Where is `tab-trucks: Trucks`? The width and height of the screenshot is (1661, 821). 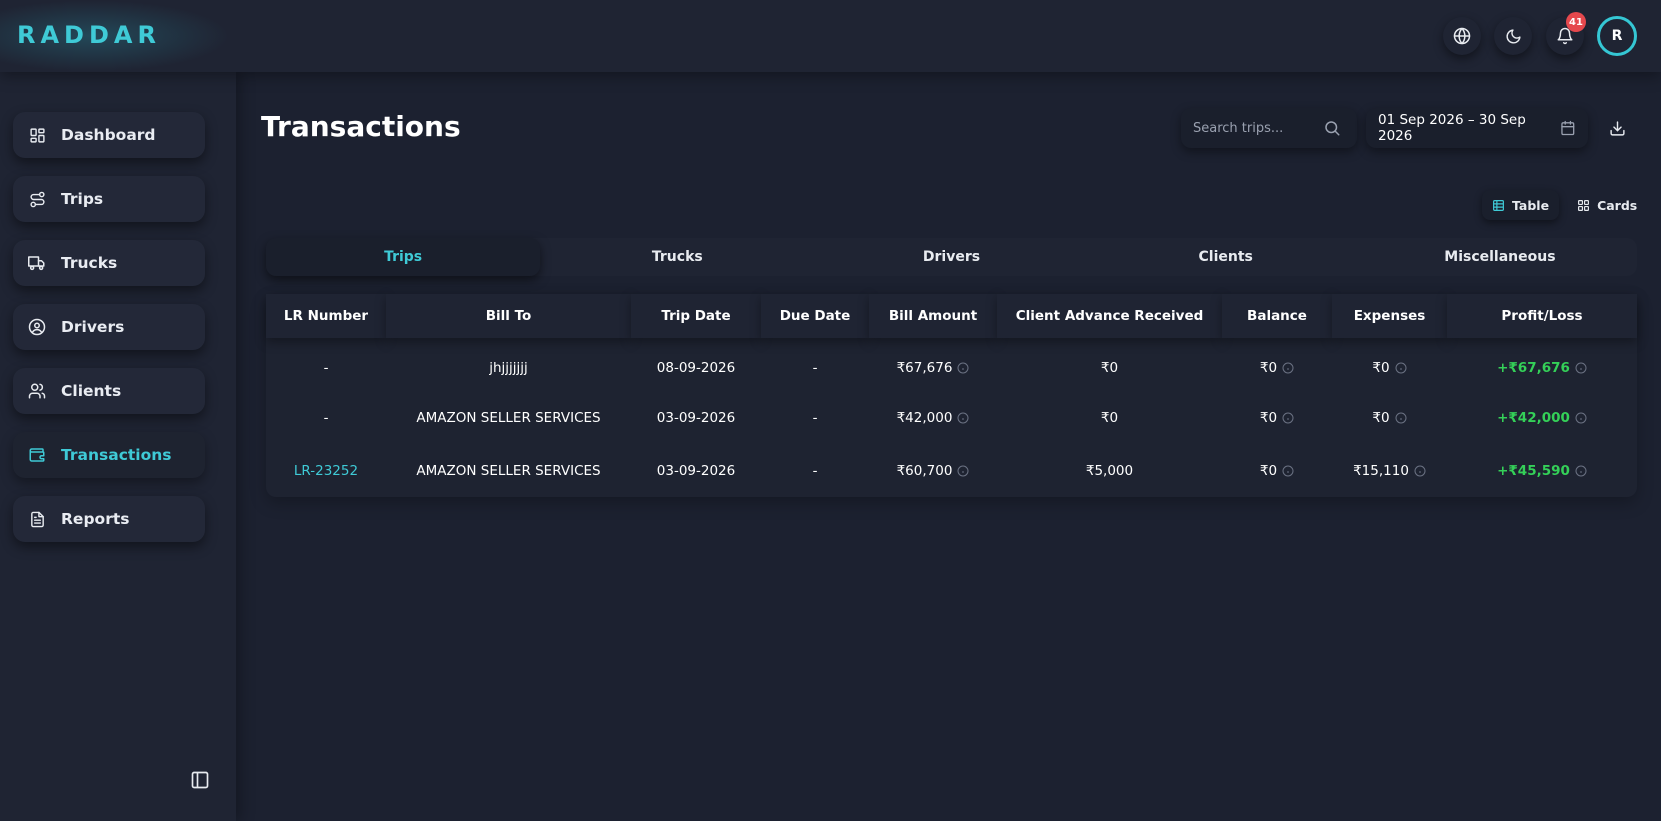
tab-trucks: Trucks is located at coordinates (677, 257).